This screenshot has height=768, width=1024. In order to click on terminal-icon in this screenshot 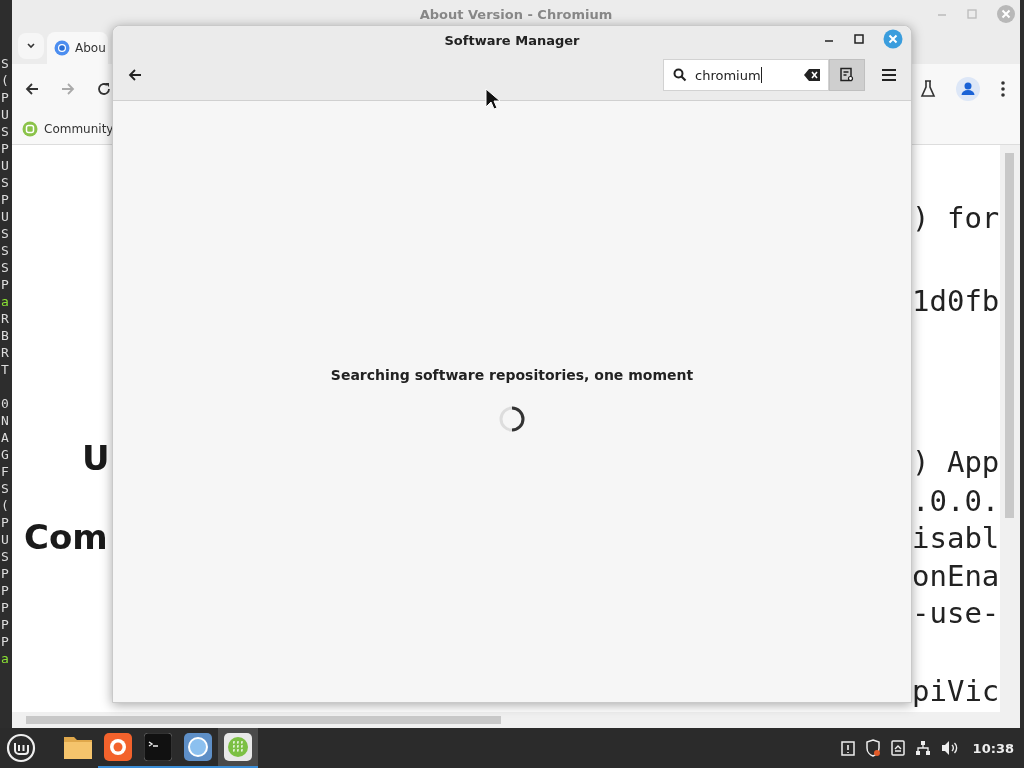, I will do `click(158, 747)`.